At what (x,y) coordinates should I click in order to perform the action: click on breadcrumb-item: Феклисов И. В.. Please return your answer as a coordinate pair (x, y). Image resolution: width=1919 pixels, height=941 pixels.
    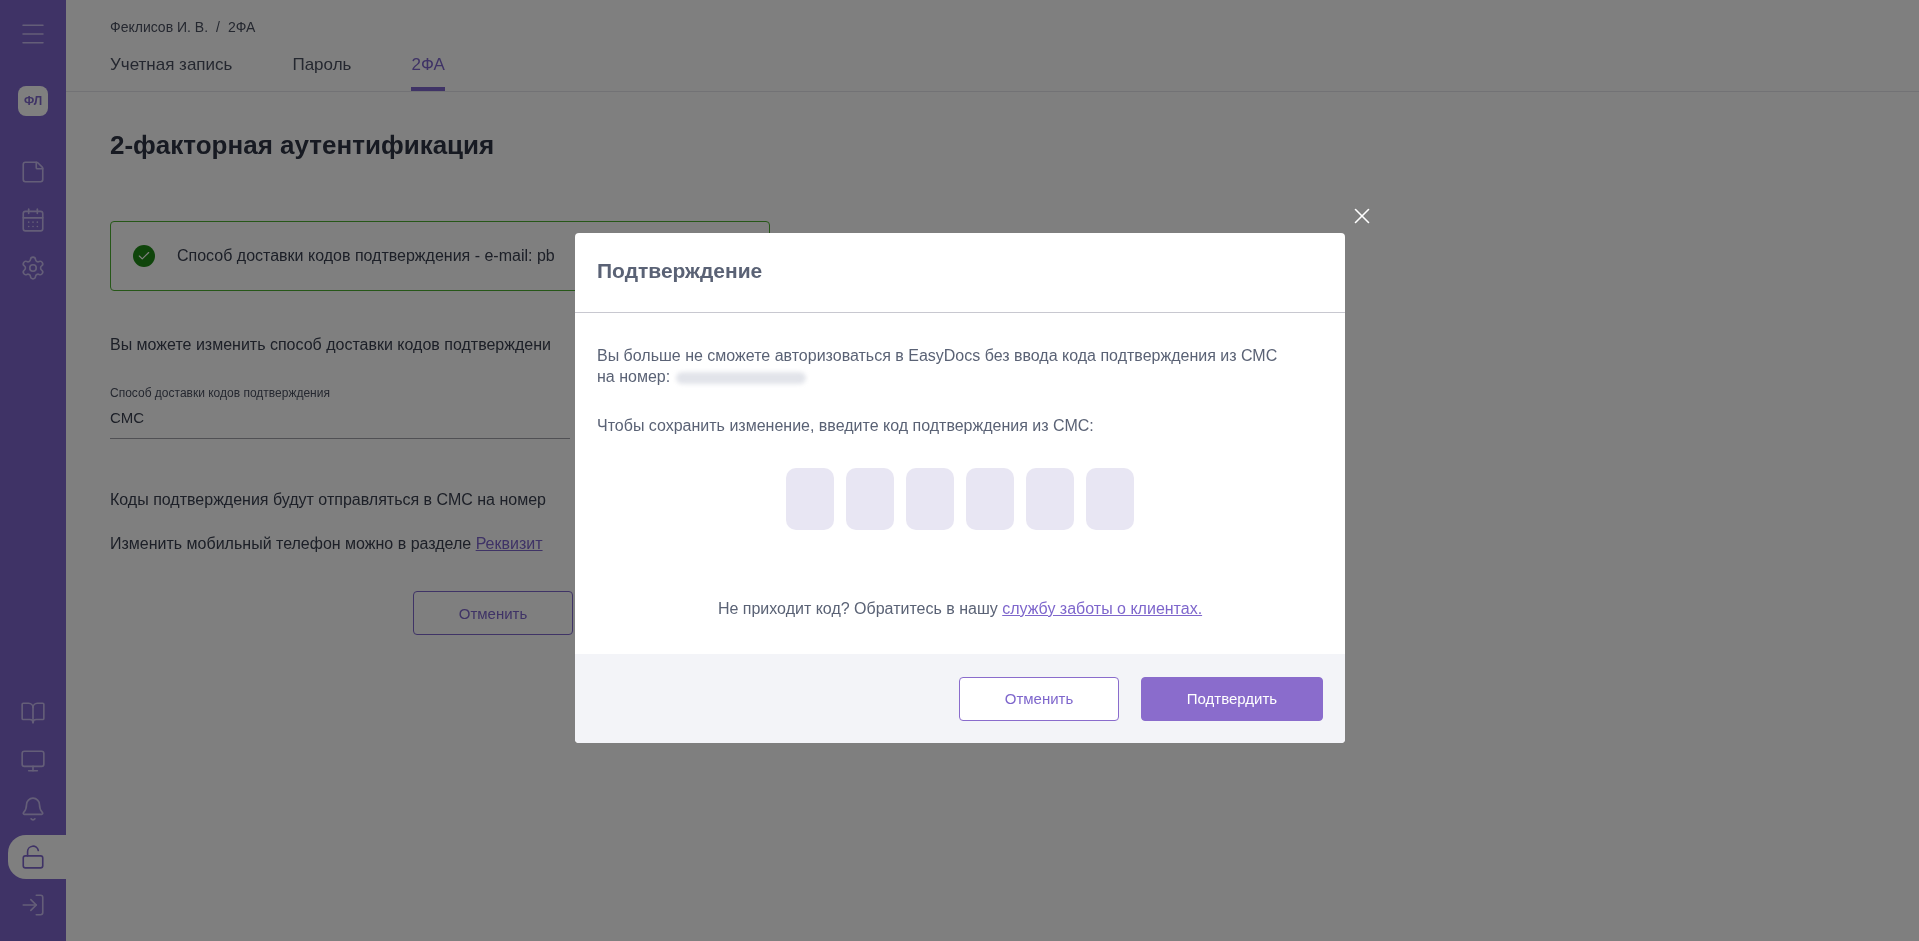
    Looking at the image, I should click on (159, 27).